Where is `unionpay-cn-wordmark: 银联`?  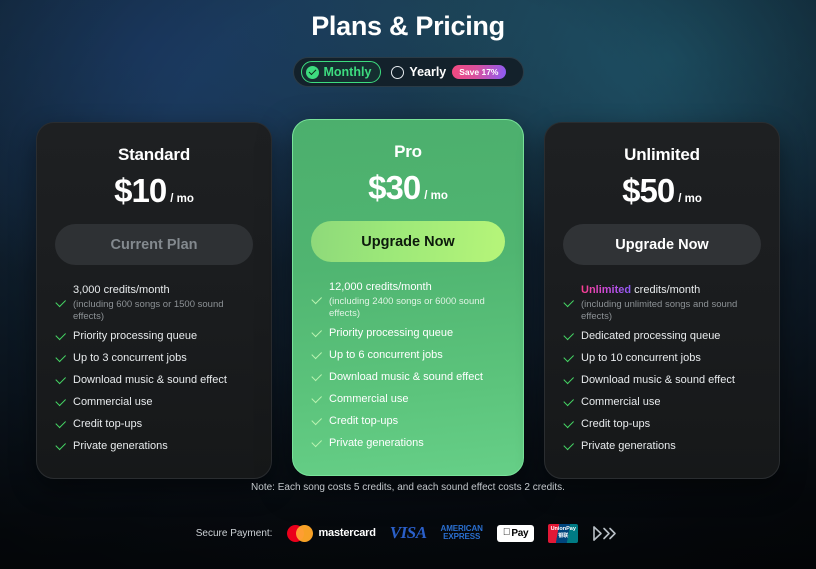 unionpay-cn-wordmark: 银联 is located at coordinates (561, 535).